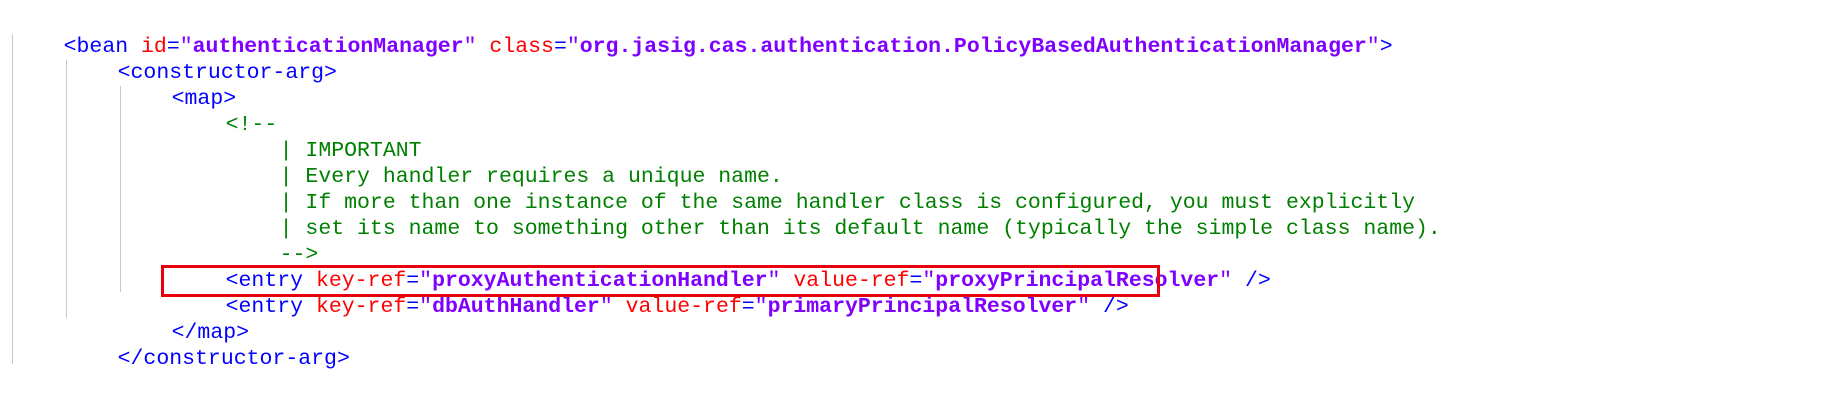 This screenshot has width=1835, height=418. What do you see at coordinates (208, 345) in the screenshot?
I see `code-line-constructor-arg-close: </constructor-arg>` at bounding box center [208, 345].